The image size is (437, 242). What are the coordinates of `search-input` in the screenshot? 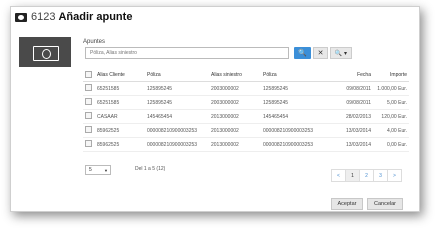 It's located at (187, 53).